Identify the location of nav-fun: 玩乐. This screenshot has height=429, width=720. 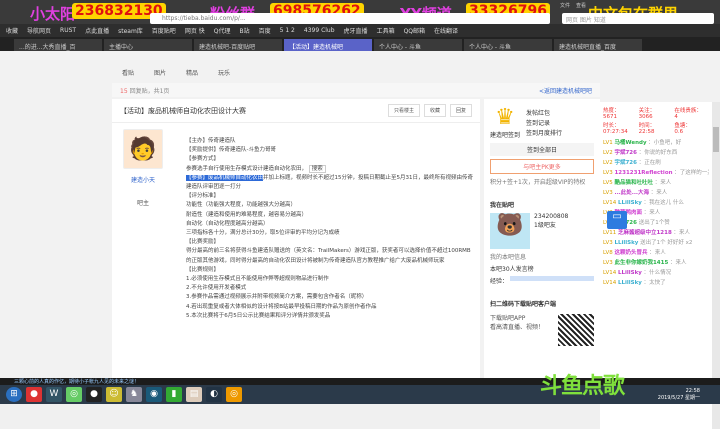
(224, 72).